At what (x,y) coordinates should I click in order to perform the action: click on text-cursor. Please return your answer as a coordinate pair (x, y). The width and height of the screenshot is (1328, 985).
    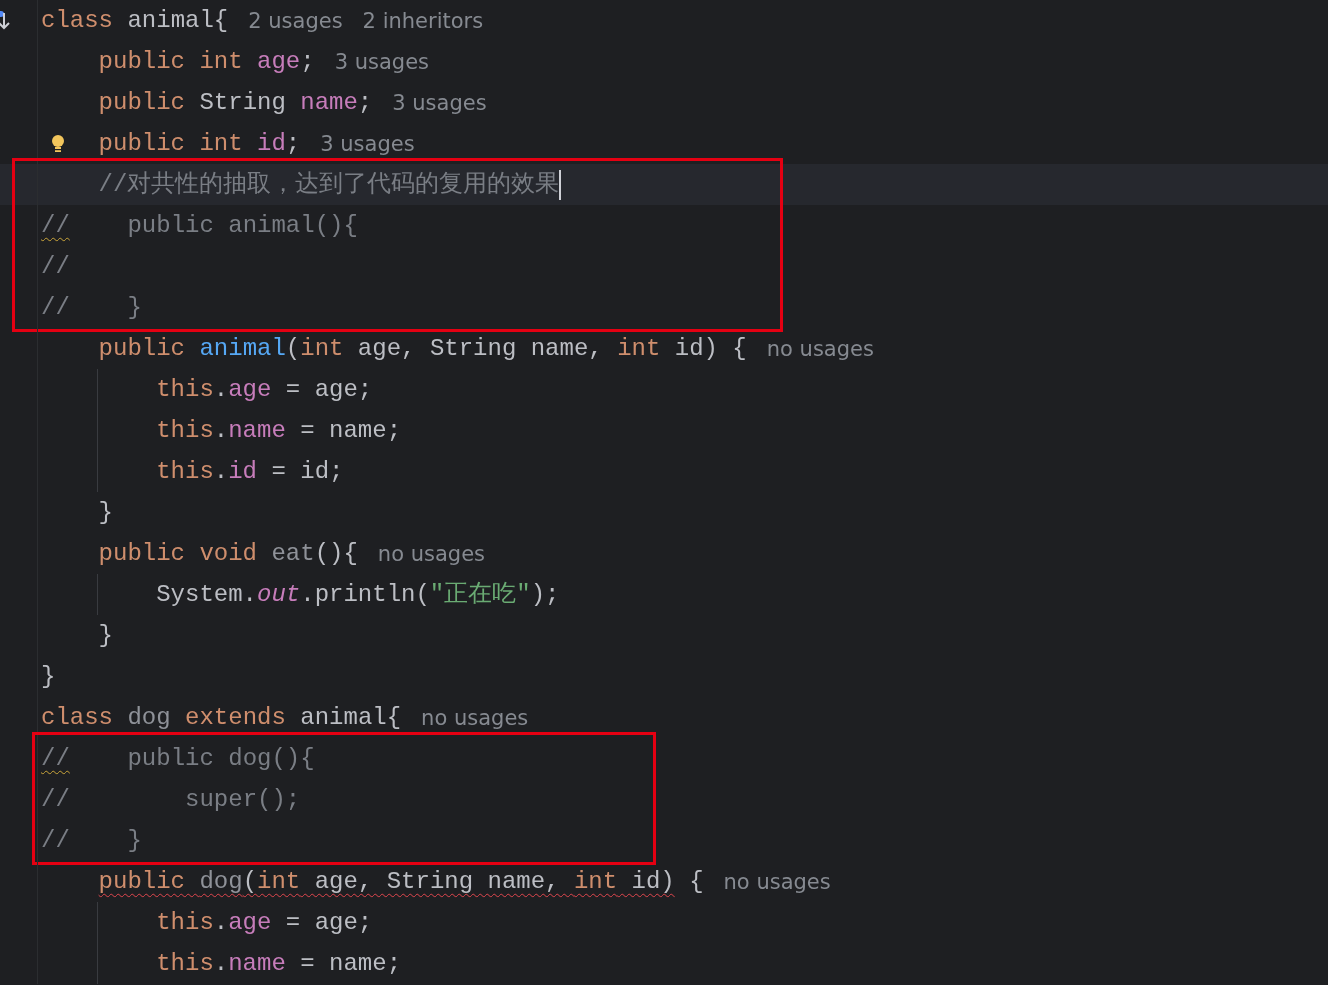
    Looking at the image, I should click on (560, 184).